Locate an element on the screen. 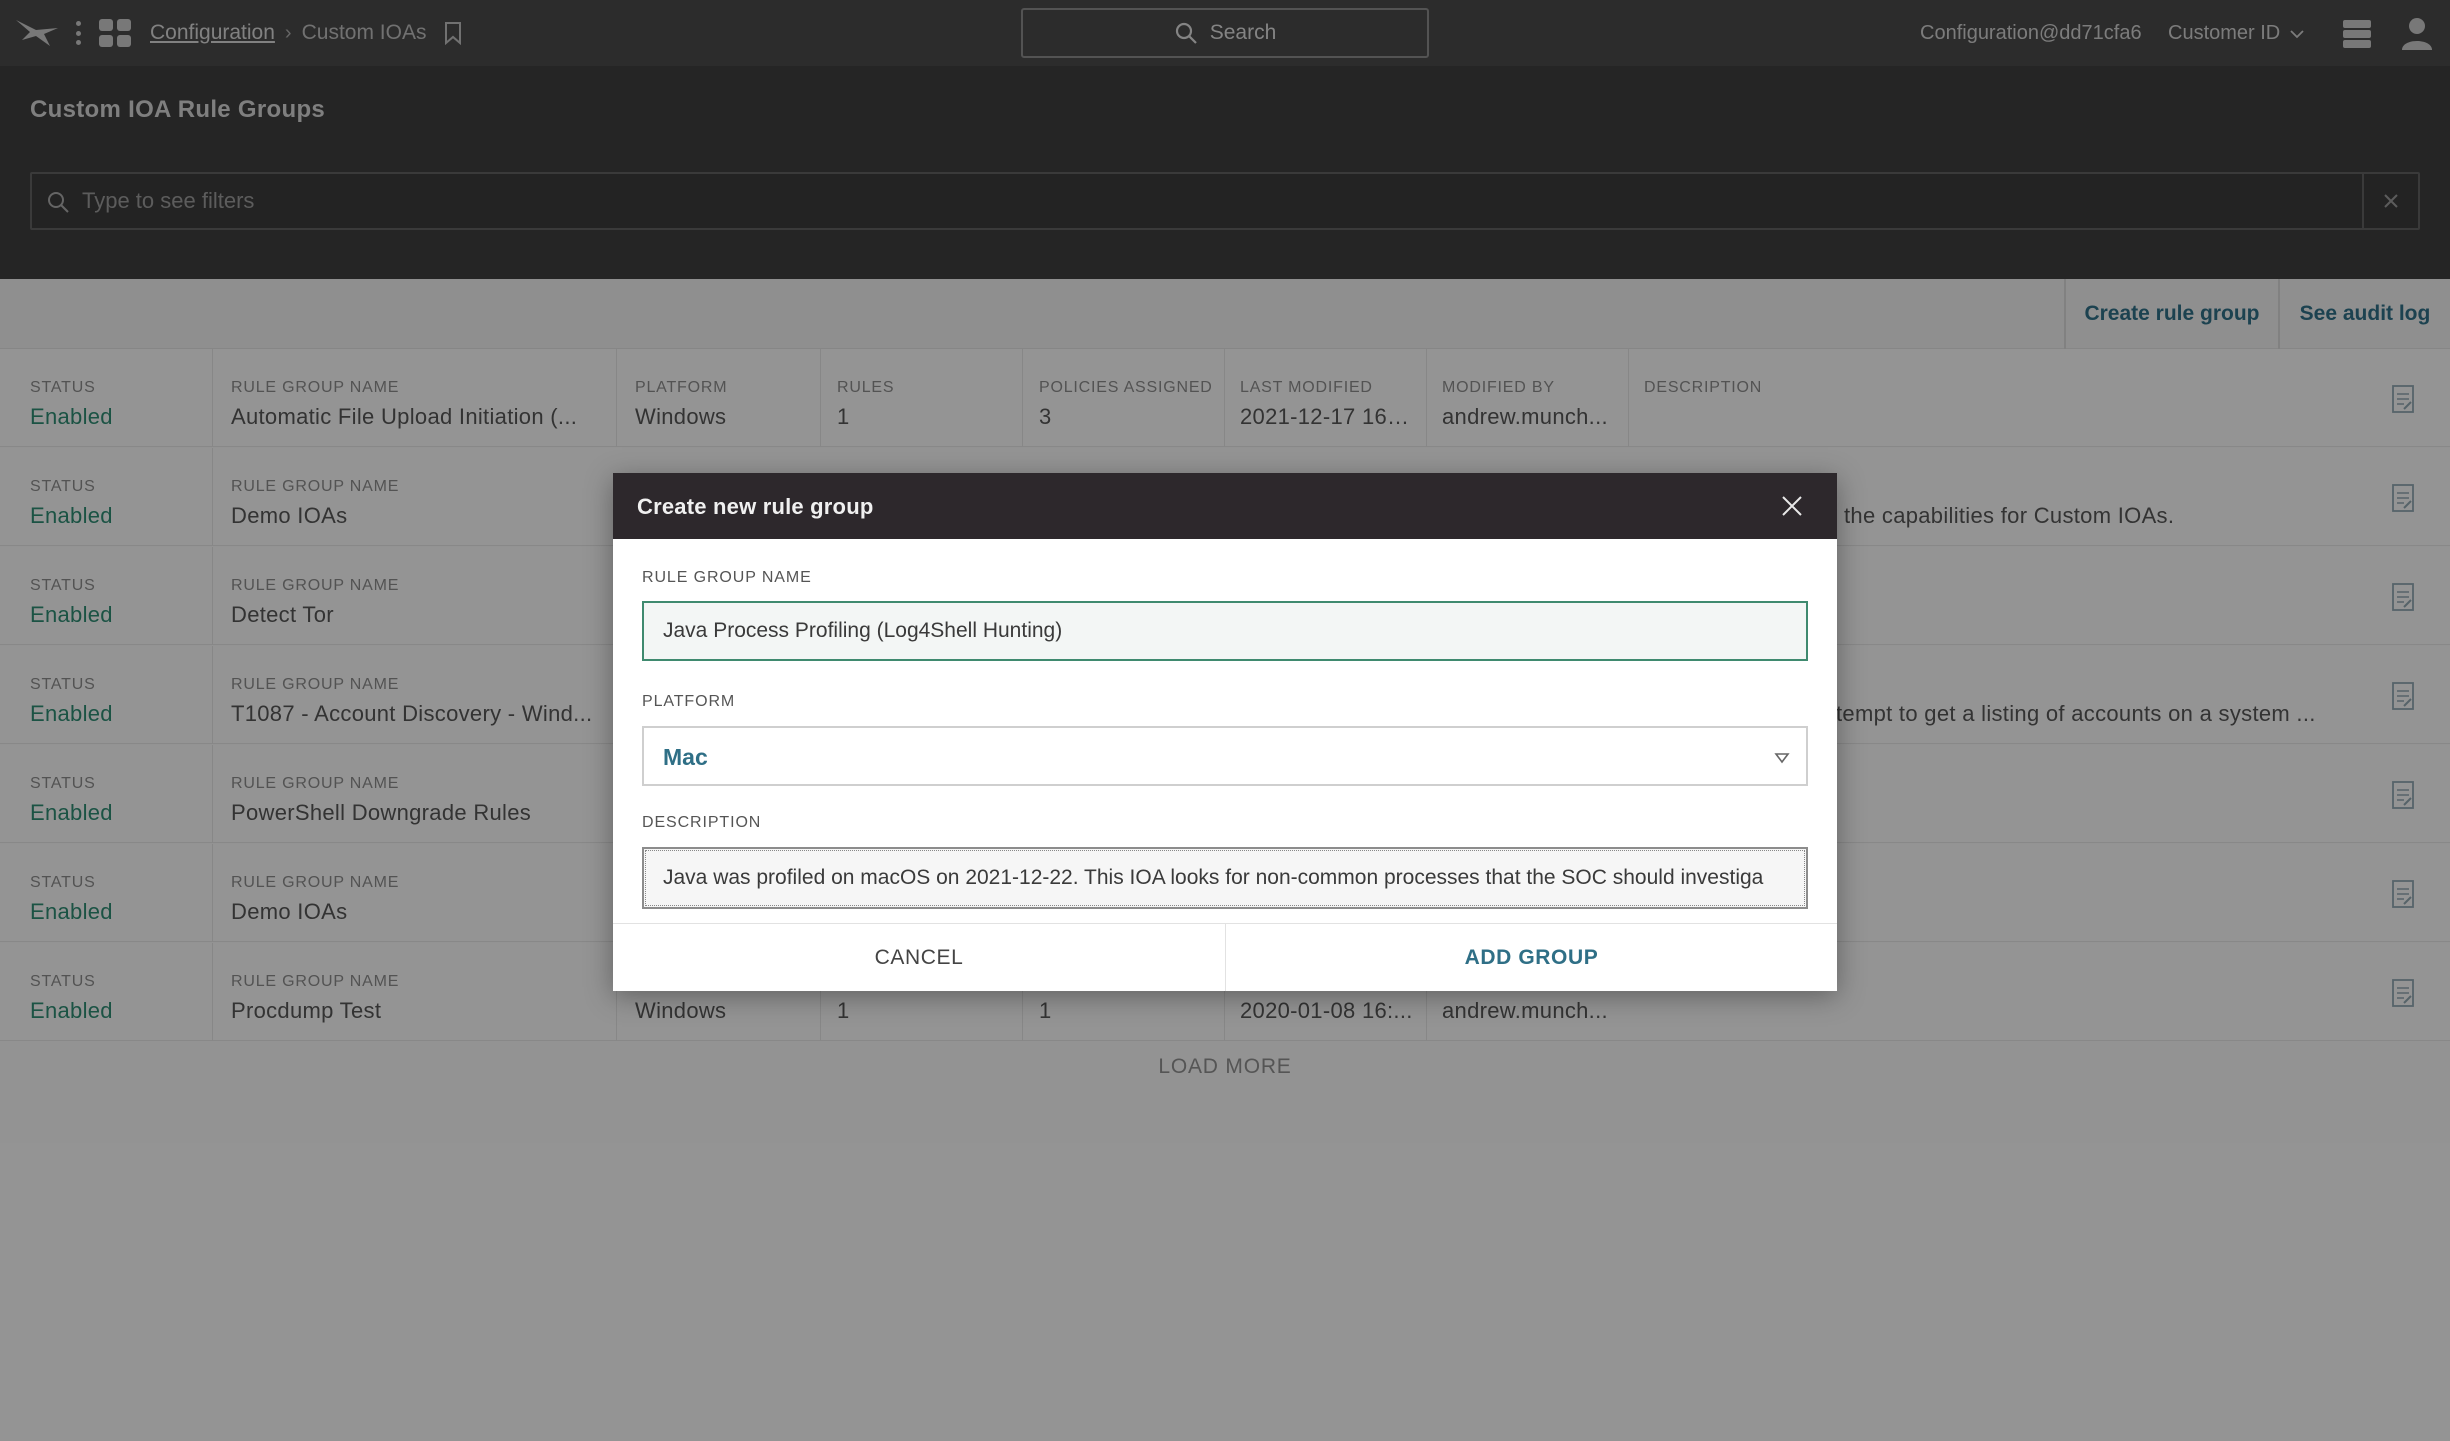 The image size is (2450, 1441). add-group-button: ADD GROUP is located at coordinates (1531, 957).